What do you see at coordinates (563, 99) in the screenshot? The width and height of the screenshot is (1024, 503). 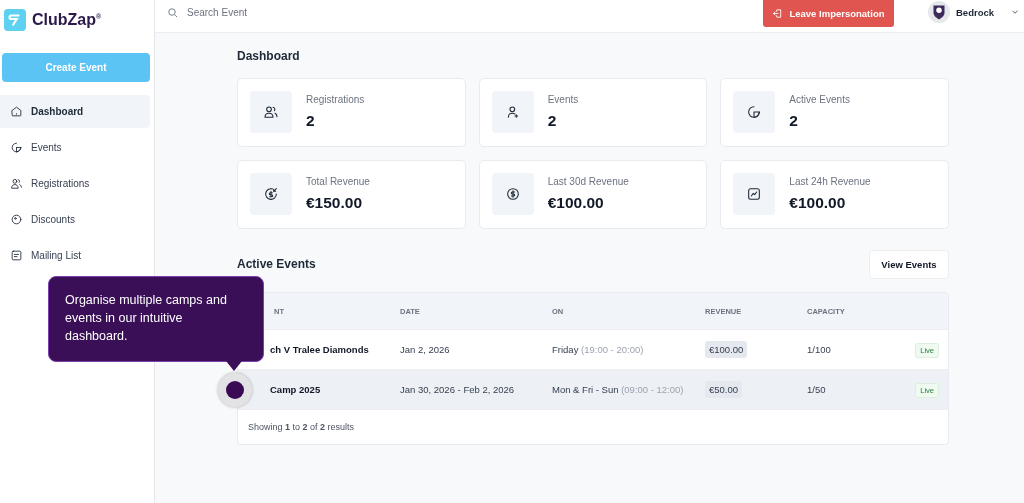 I see `stat-label: Events` at bounding box center [563, 99].